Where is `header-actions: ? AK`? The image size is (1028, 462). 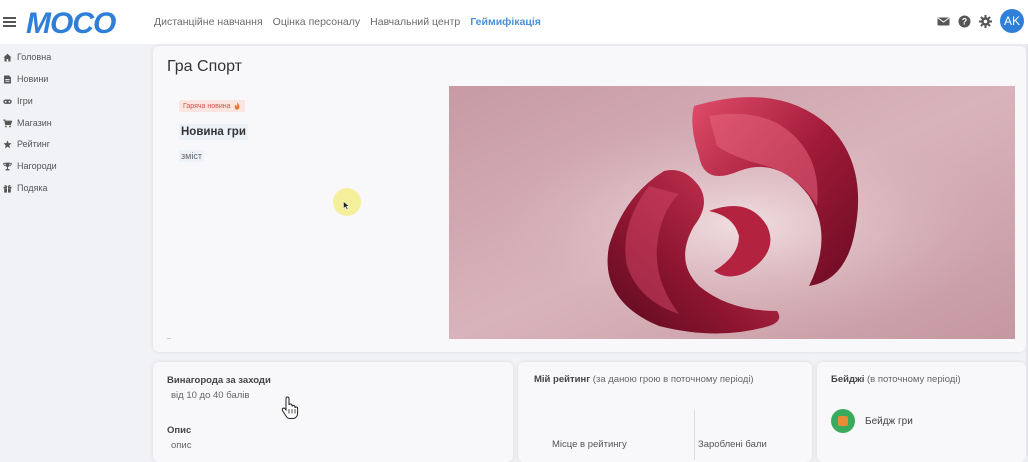
header-actions: ? AK is located at coordinates (980, 21).